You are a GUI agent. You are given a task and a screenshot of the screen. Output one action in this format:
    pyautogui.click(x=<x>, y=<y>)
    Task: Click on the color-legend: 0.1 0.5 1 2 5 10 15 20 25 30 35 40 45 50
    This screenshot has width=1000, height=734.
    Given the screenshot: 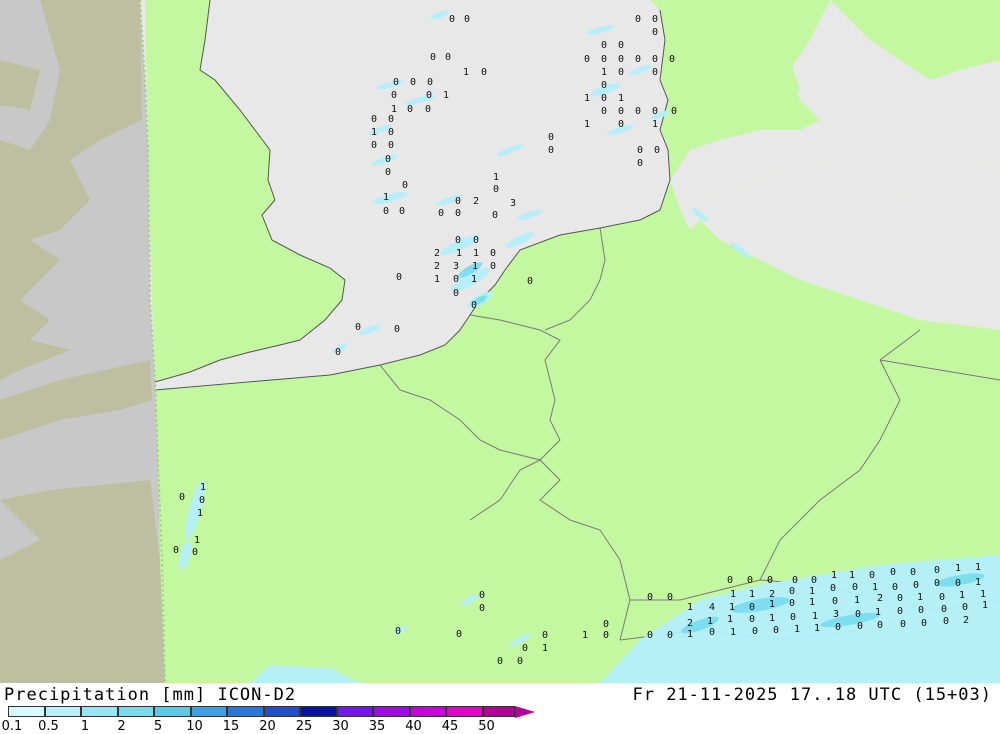 What is the action you would take?
    pyautogui.click(x=268, y=720)
    